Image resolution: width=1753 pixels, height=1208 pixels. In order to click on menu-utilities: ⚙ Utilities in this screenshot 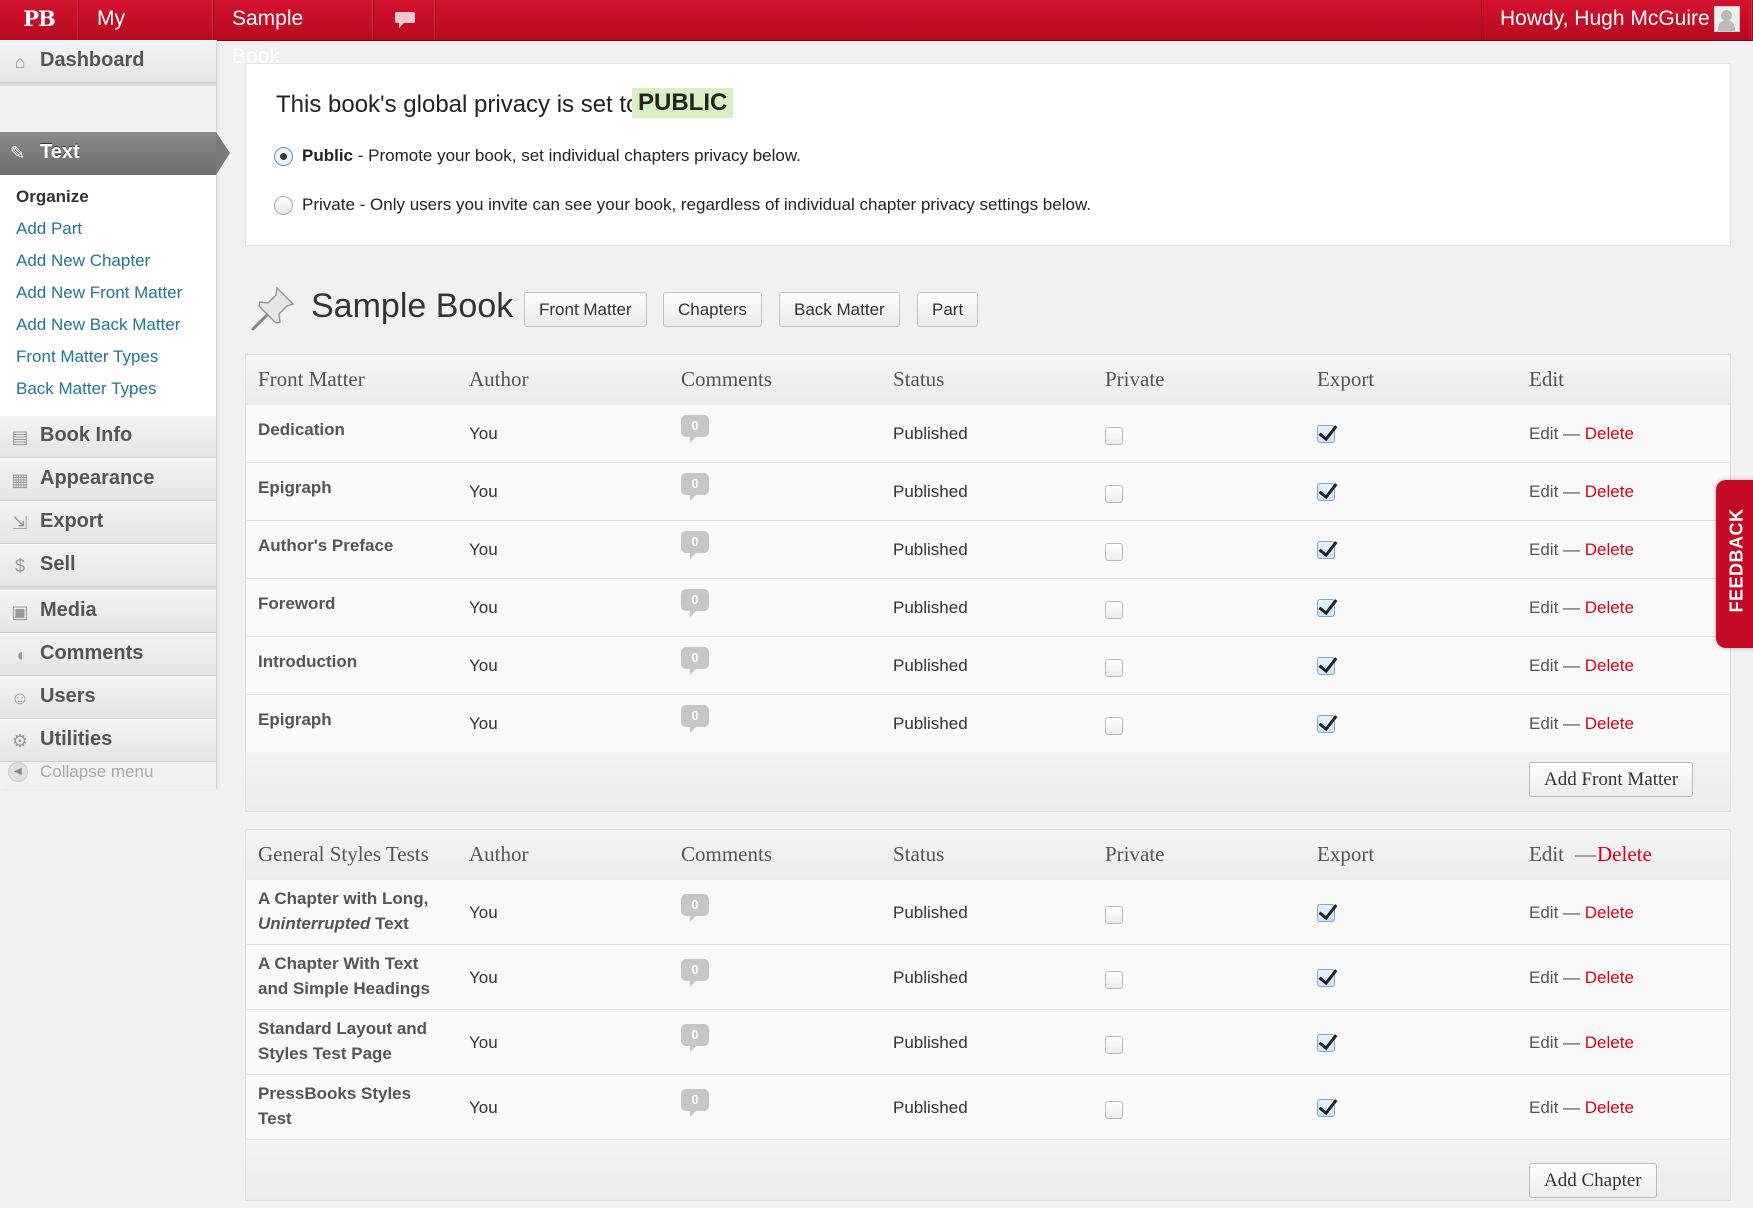, I will do `click(108, 740)`.